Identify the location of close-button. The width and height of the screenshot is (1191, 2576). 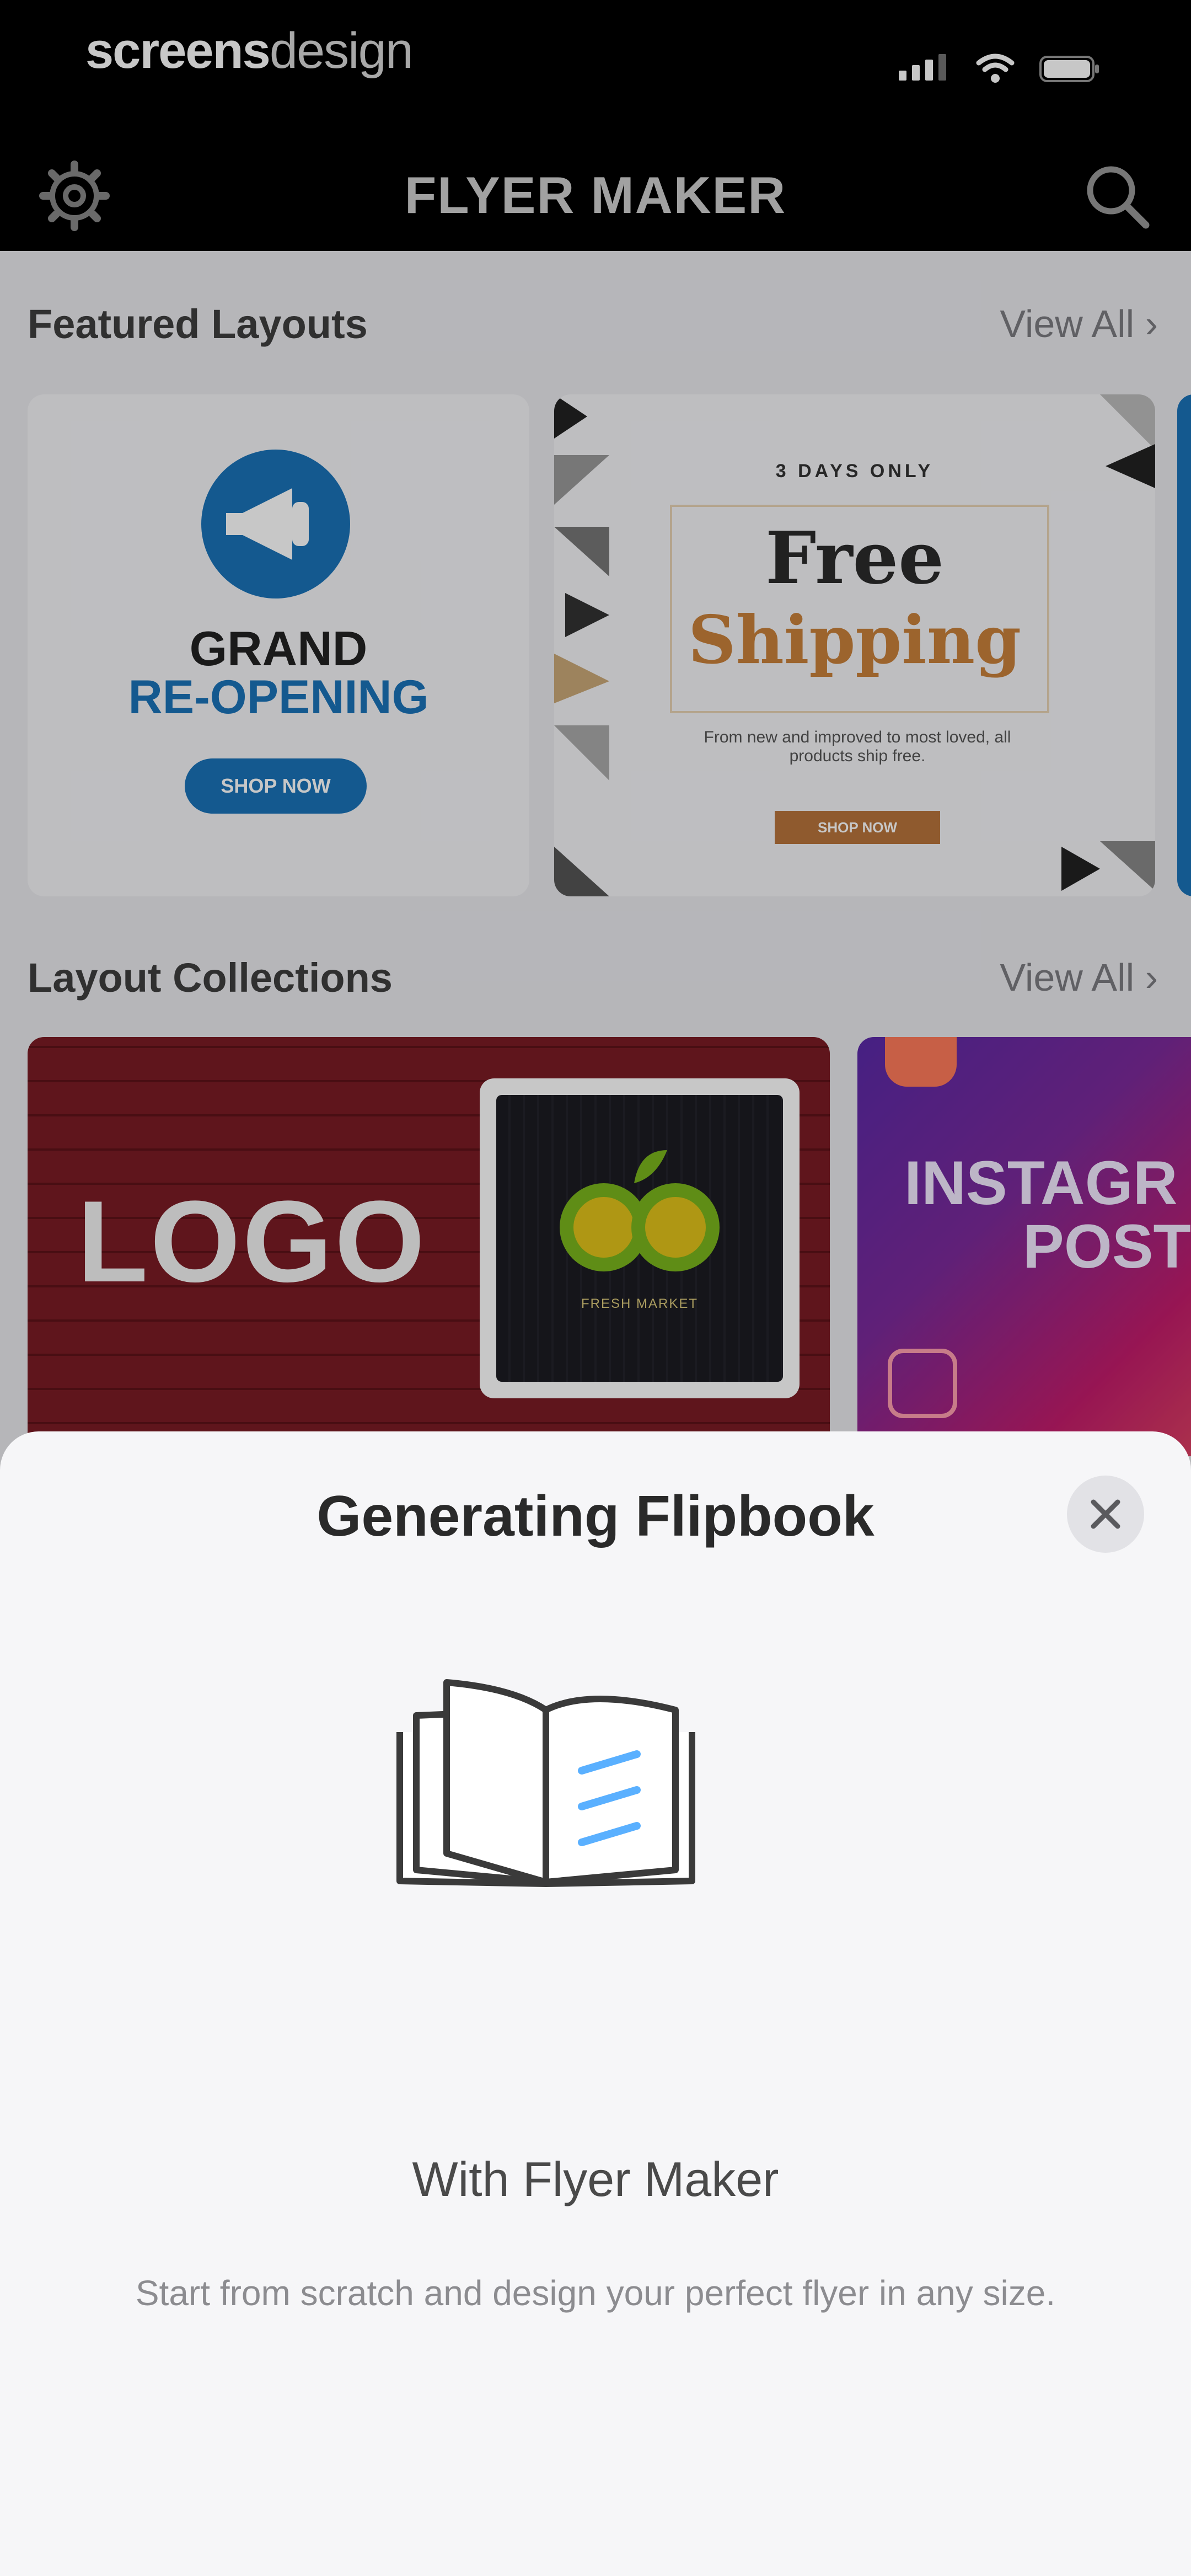
(1105, 1514).